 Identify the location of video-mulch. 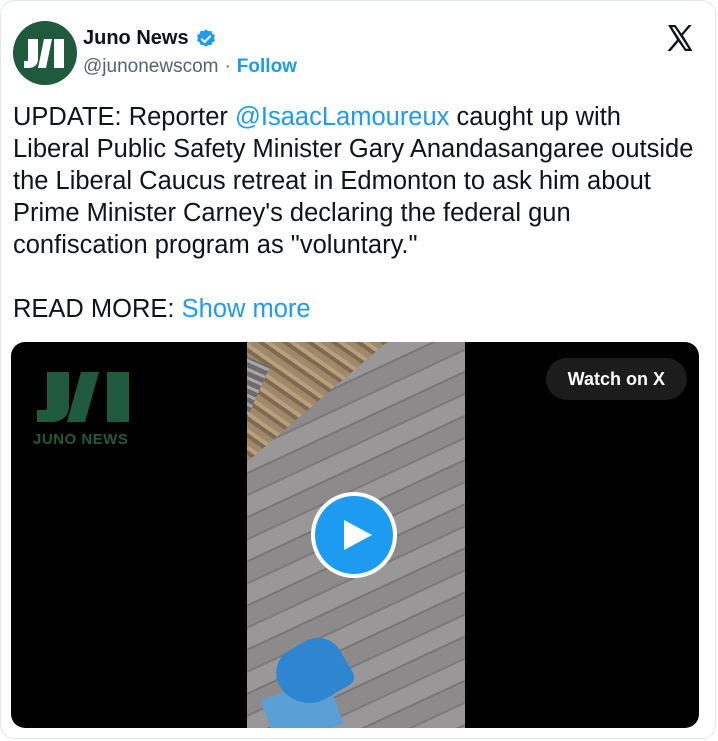
(317, 402).